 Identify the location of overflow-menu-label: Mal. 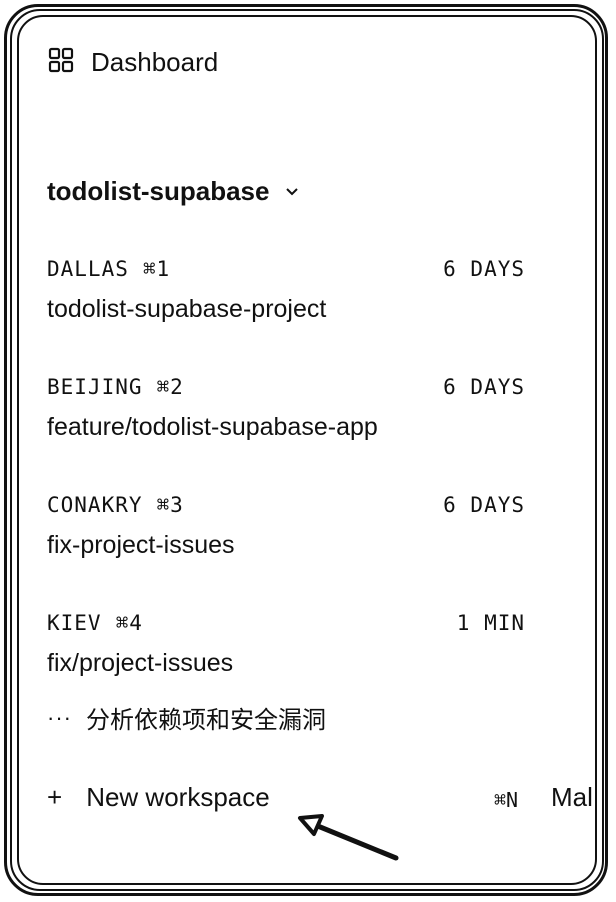
(573, 797).